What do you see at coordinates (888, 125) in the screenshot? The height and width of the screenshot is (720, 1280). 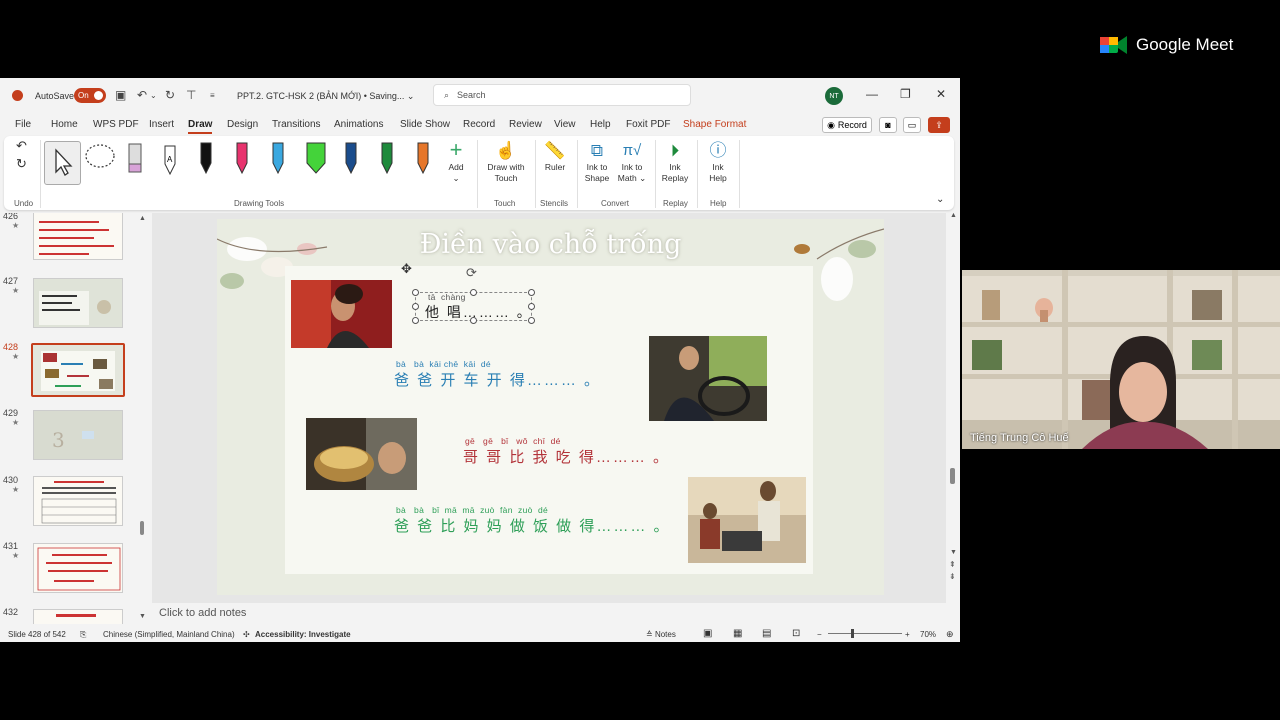 I see `camera-icon: ◙` at bounding box center [888, 125].